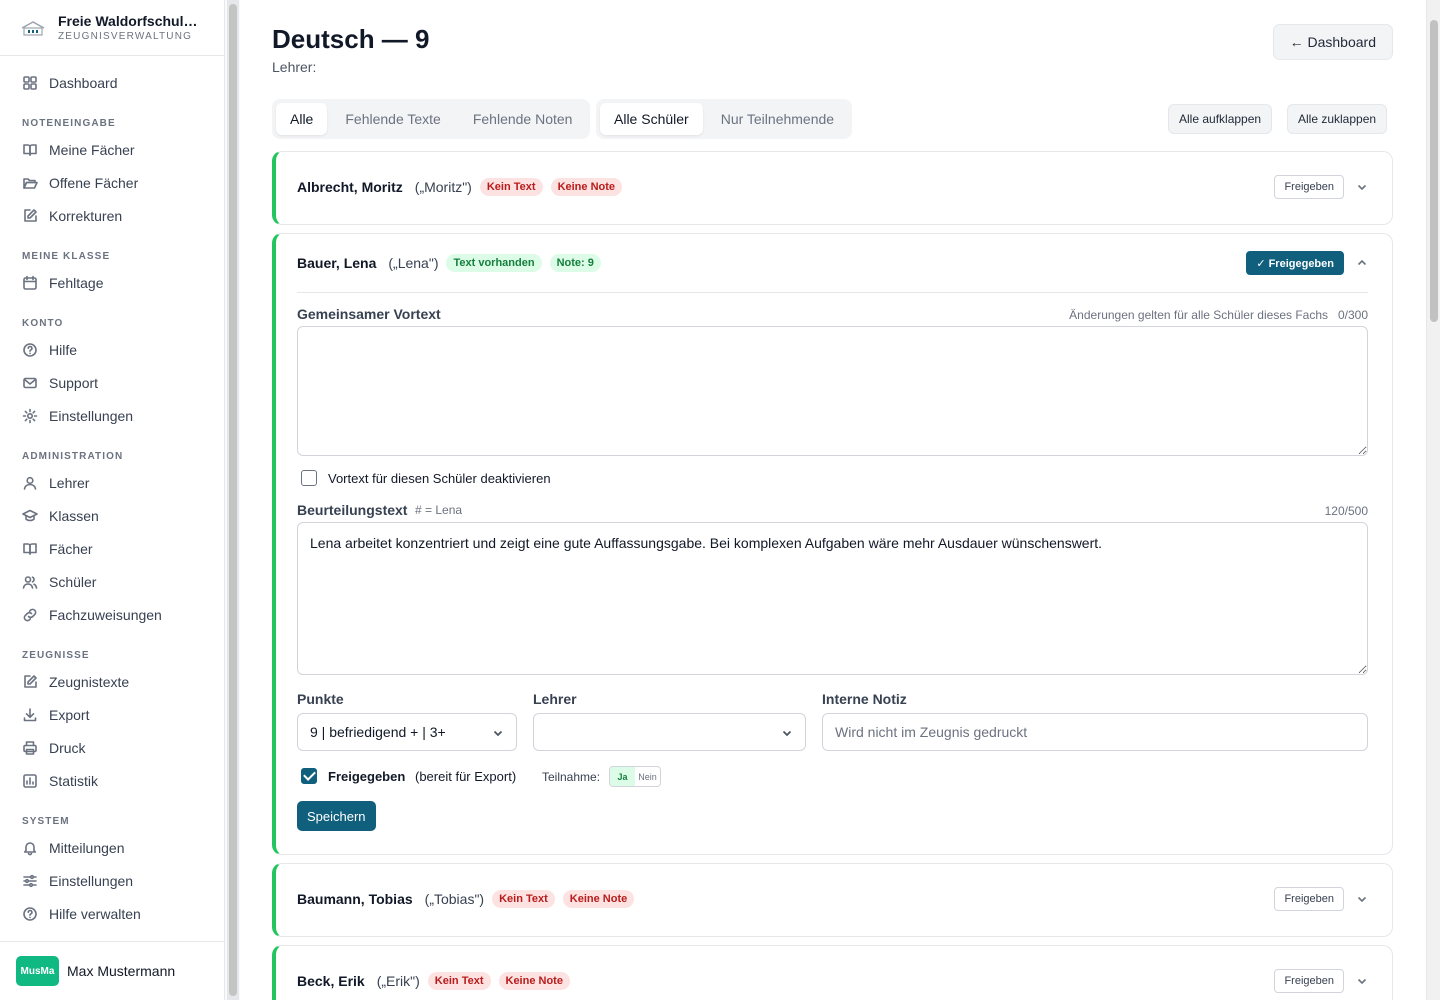  I want to click on sidebar-item-label: Hilfe, so click(63, 349).